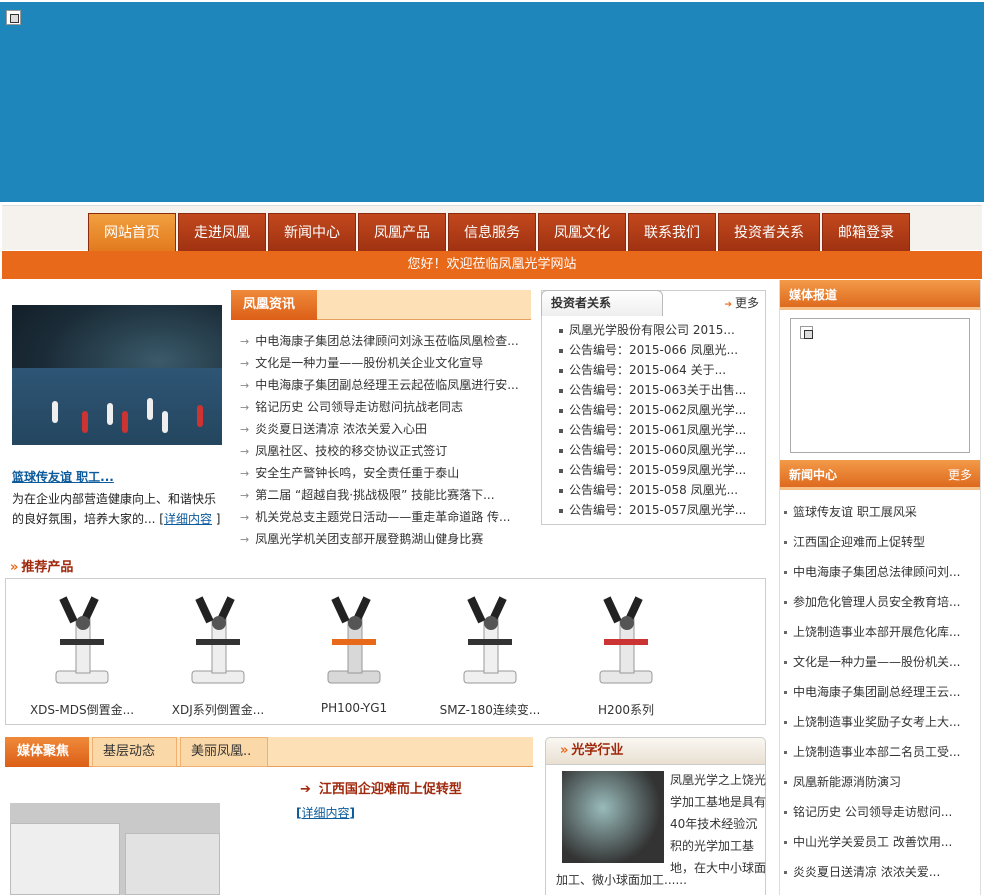 The width and height of the screenshot is (984, 895). Describe the element at coordinates (117, 375) in the screenshot. I see `basketball-photo` at that location.